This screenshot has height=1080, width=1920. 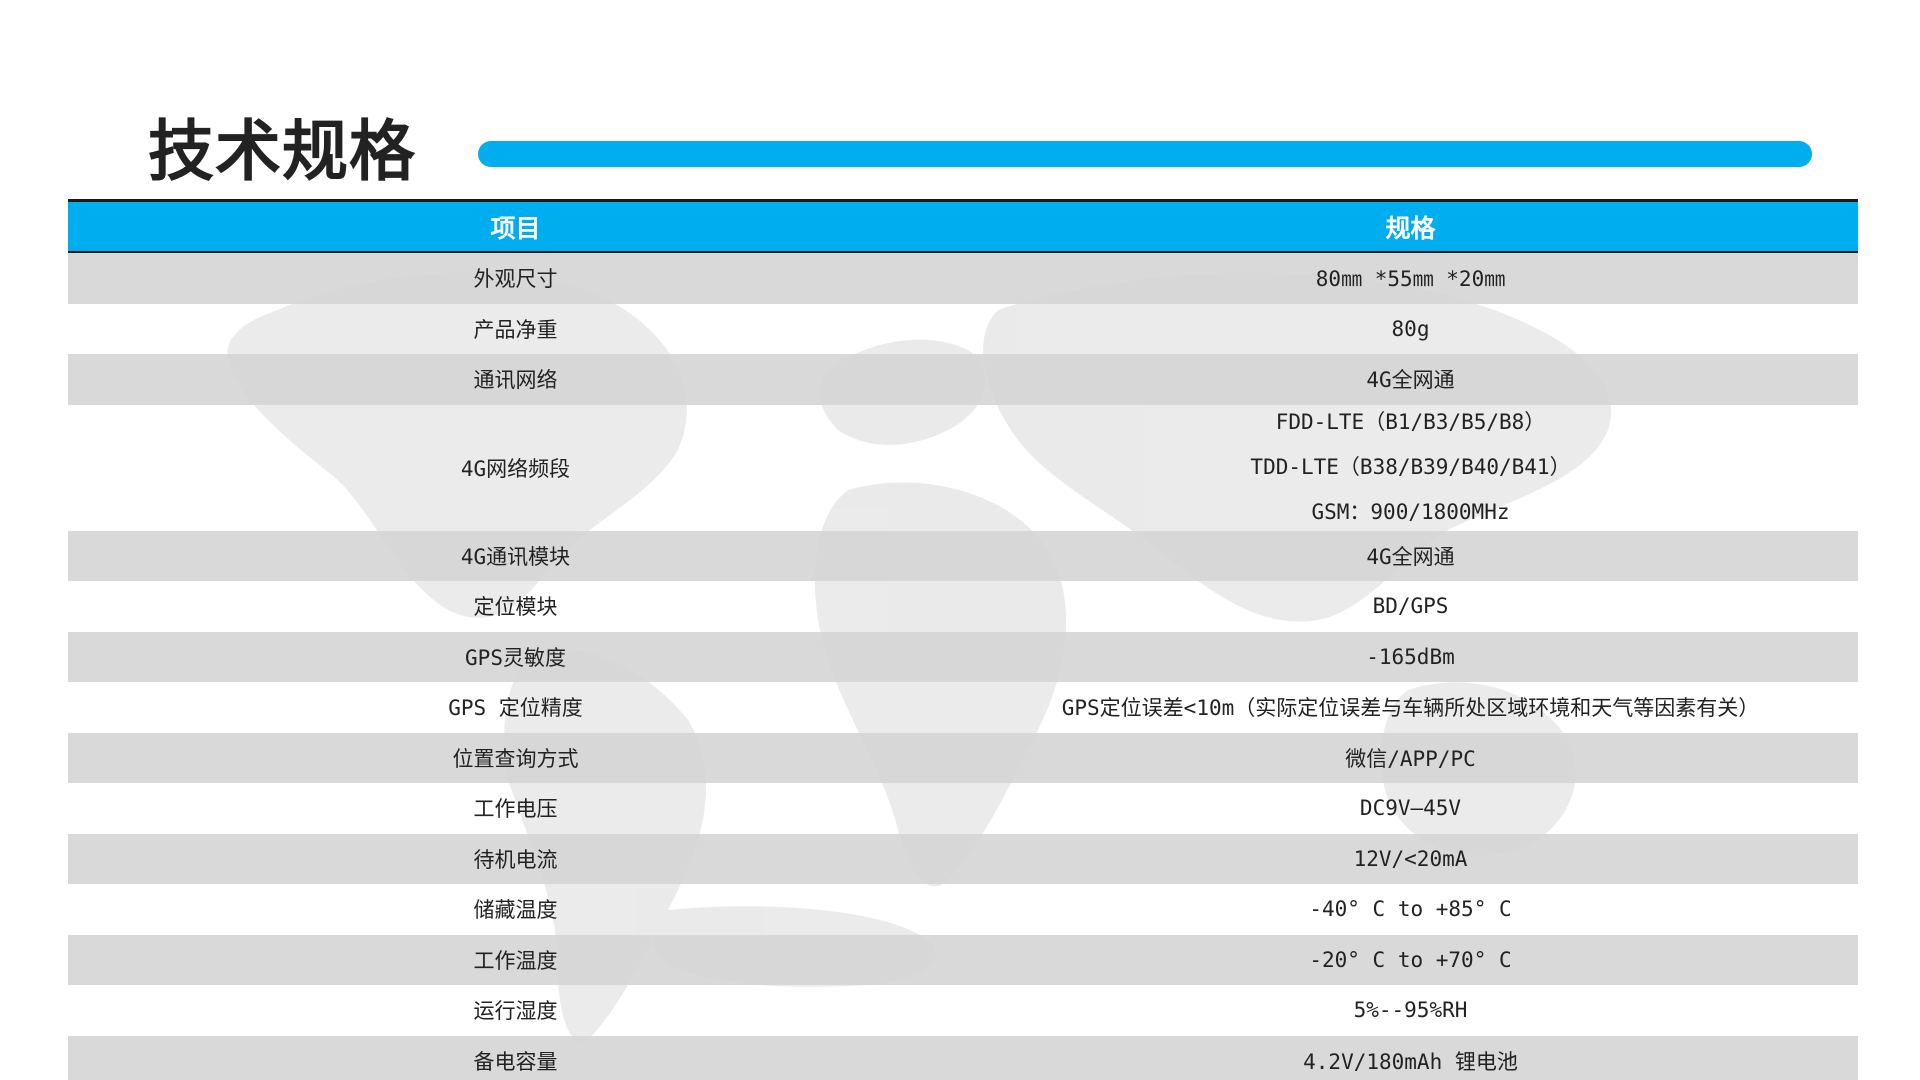 What do you see at coordinates (963, 555) in the screenshot?
I see `table-row: 4G通讯模块 4G全网通` at bounding box center [963, 555].